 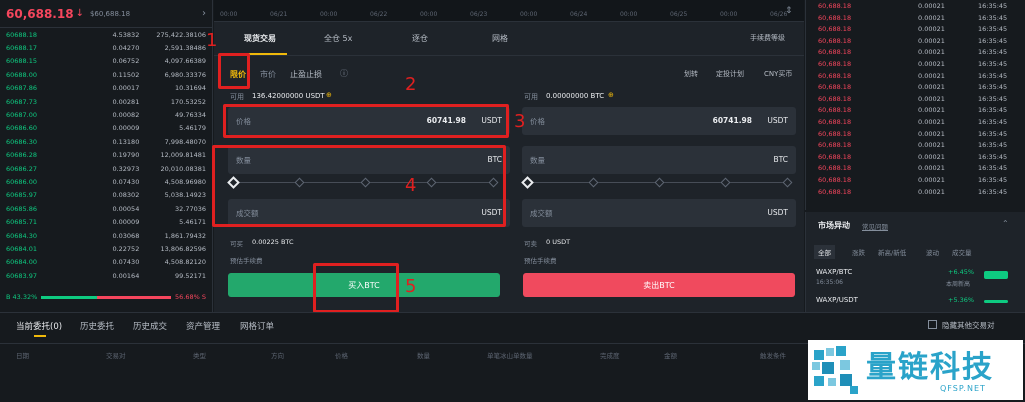 What do you see at coordinates (150, 326) in the screenshot?
I see `tab-trade-history: 历史成交` at bounding box center [150, 326].